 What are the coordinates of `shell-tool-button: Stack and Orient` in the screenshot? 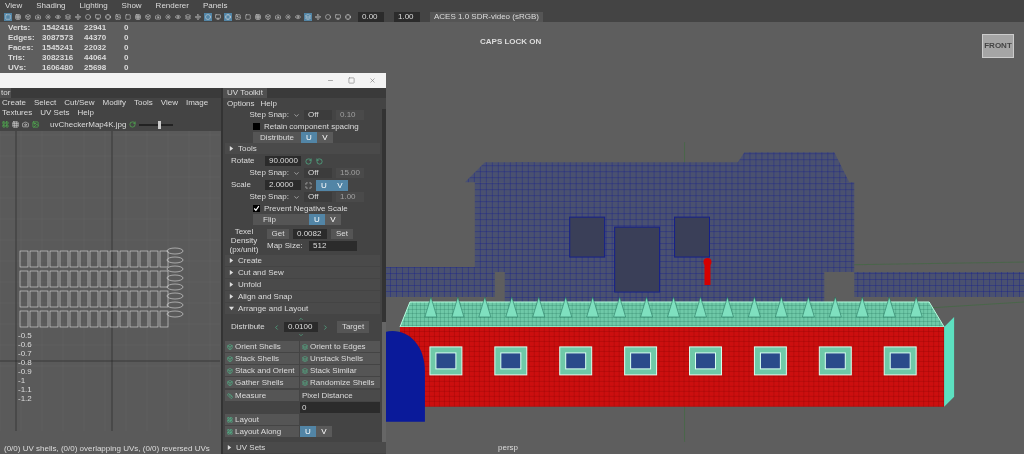 It's located at (262, 370).